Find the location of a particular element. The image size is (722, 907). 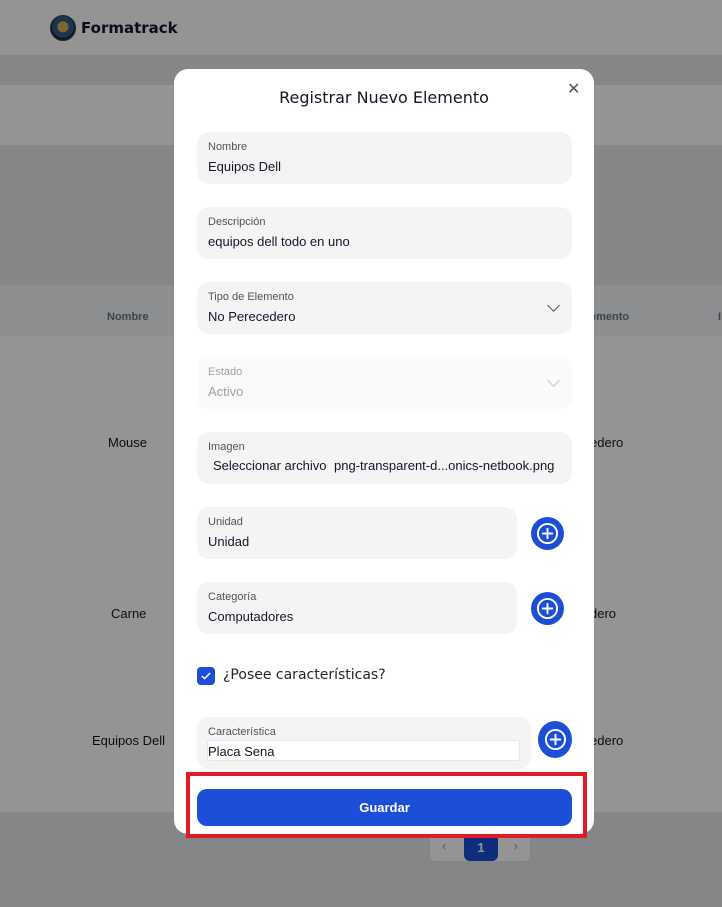

add-feature-button is located at coordinates (555, 739).